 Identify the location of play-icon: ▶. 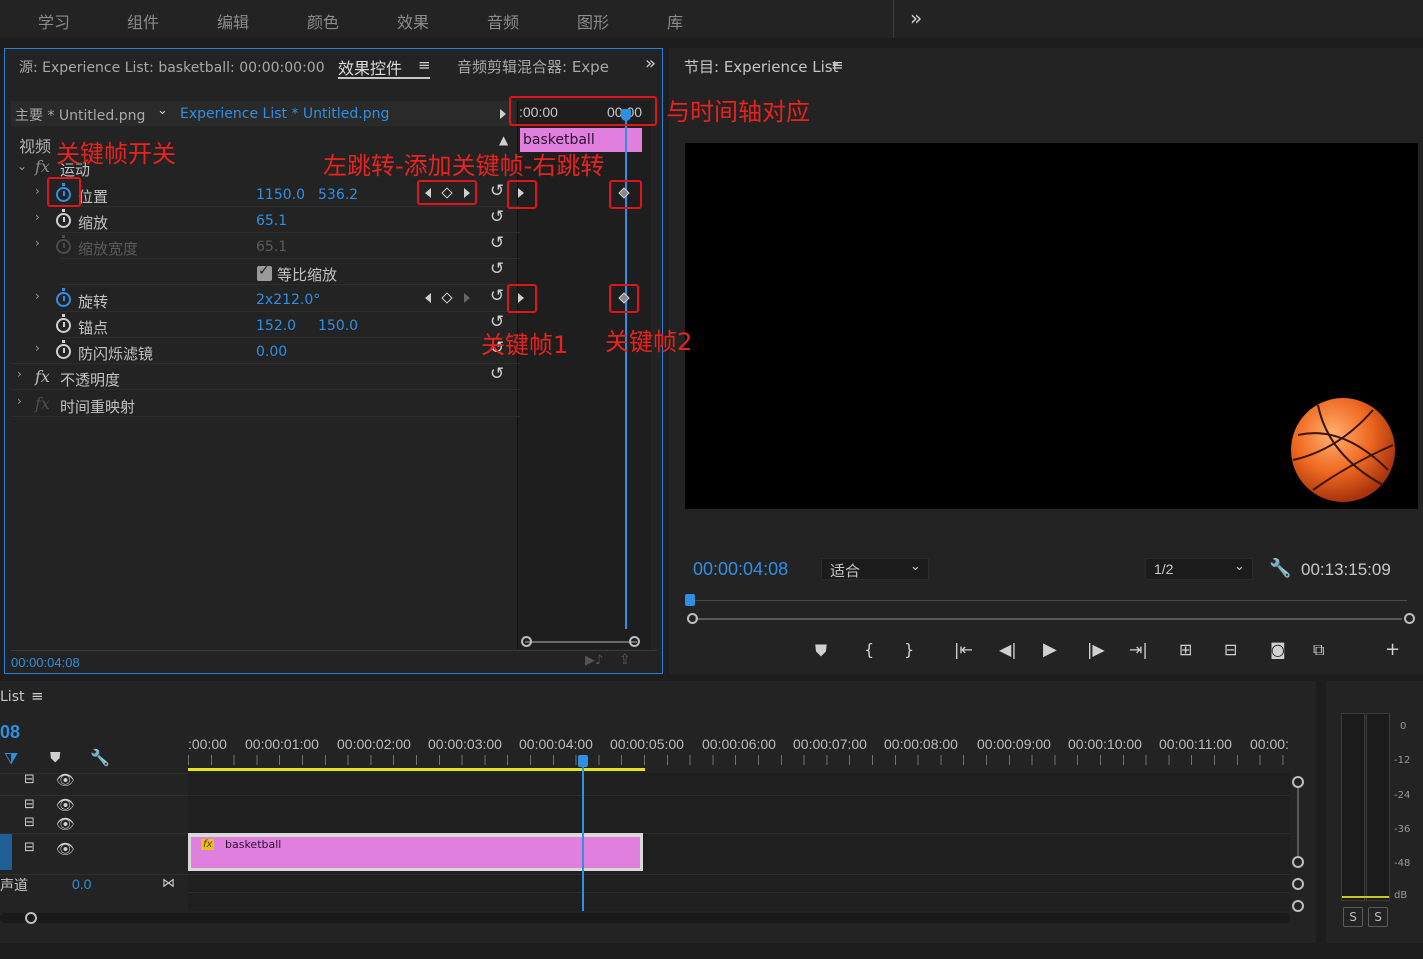
(1050, 649).